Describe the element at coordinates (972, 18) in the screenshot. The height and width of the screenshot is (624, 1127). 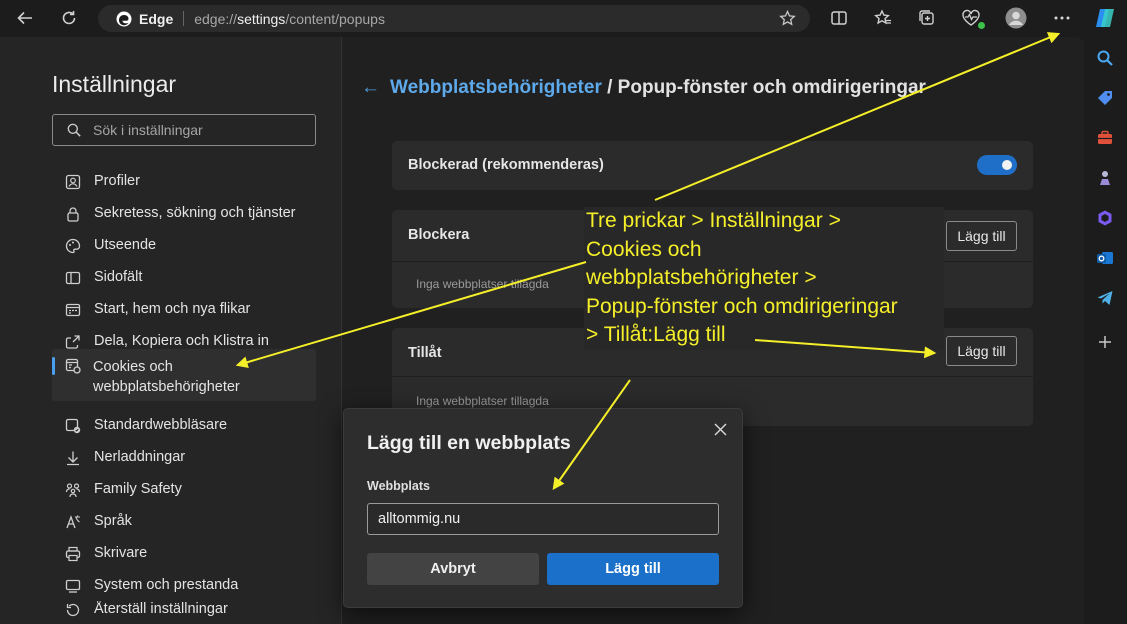
I see `browser-essentials-icon` at that location.